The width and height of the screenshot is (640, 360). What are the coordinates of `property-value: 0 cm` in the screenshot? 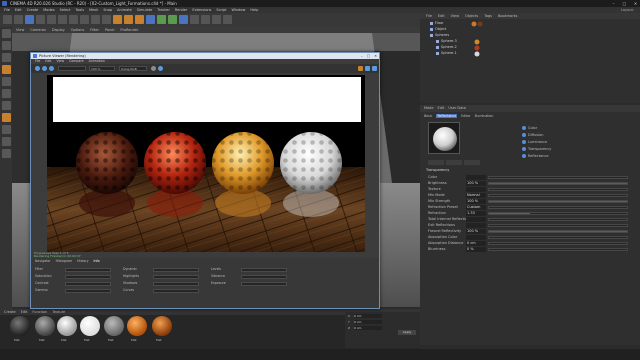 It's located at (476, 243).